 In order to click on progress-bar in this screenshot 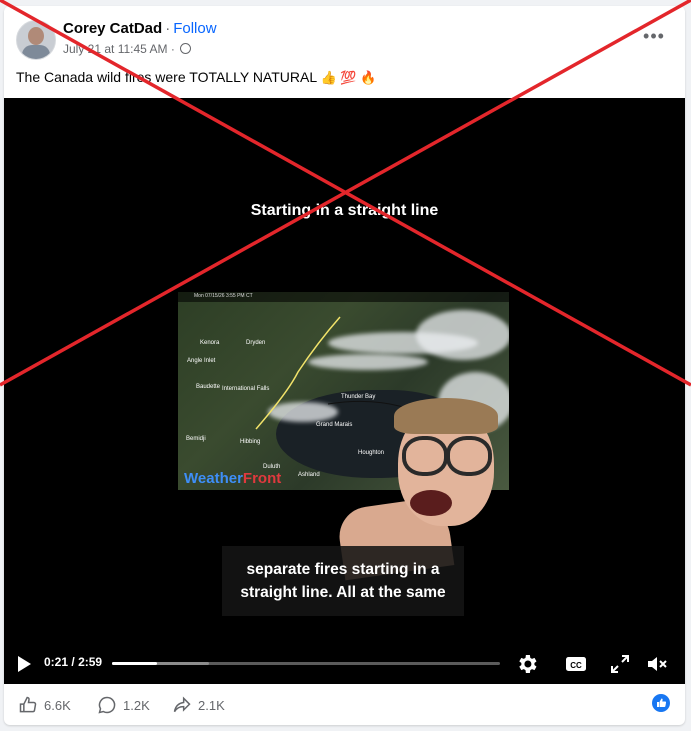, I will do `click(306, 663)`.